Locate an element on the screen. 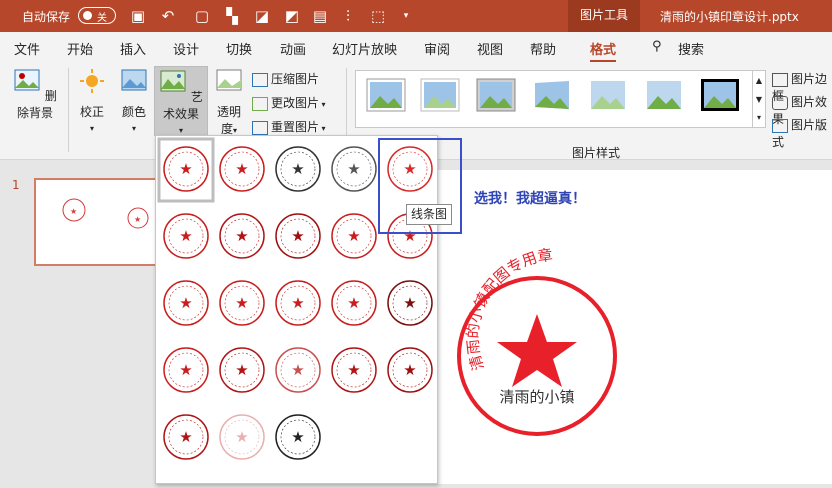  transparency-icon is located at coordinates (229, 80).